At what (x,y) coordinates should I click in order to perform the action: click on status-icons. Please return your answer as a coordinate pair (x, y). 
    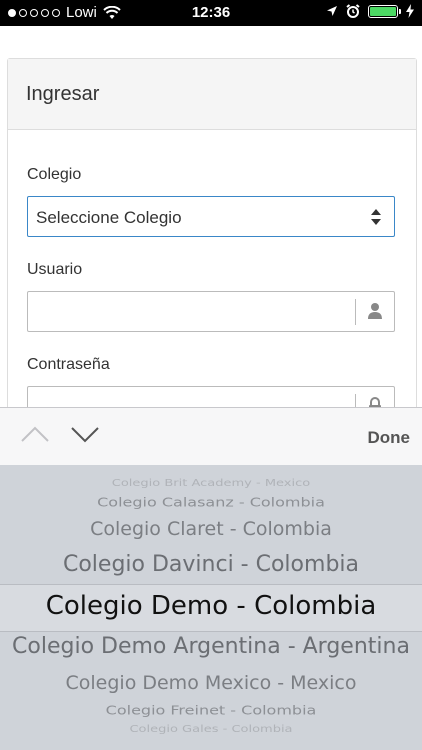
    Looking at the image, I should click on (370, 11).